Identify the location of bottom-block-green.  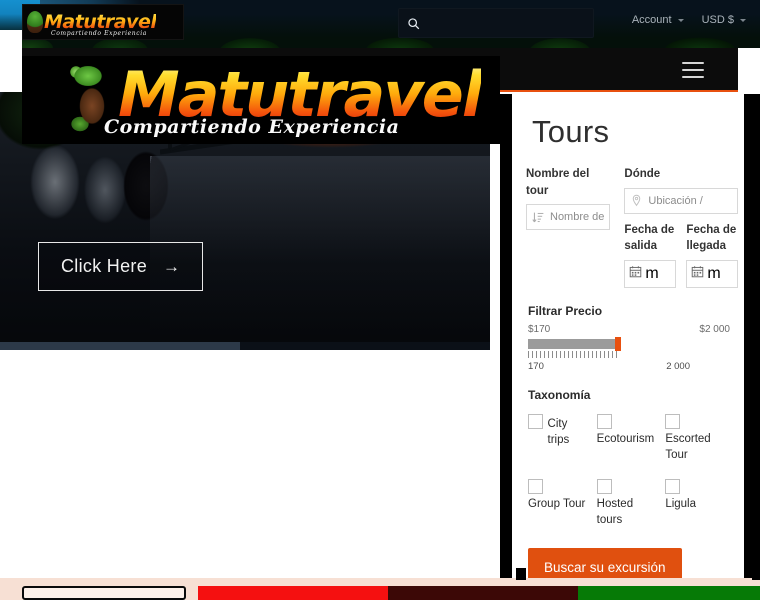
(669, 593).